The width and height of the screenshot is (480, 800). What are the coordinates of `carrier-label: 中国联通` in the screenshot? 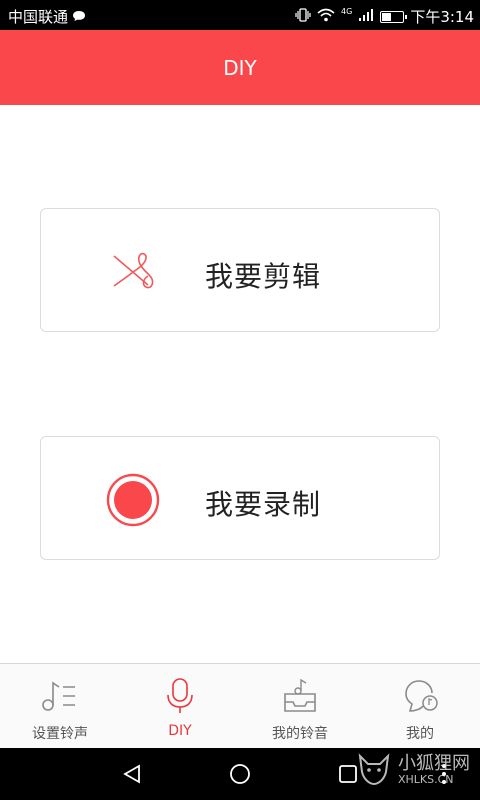 It's located at (38, 17).